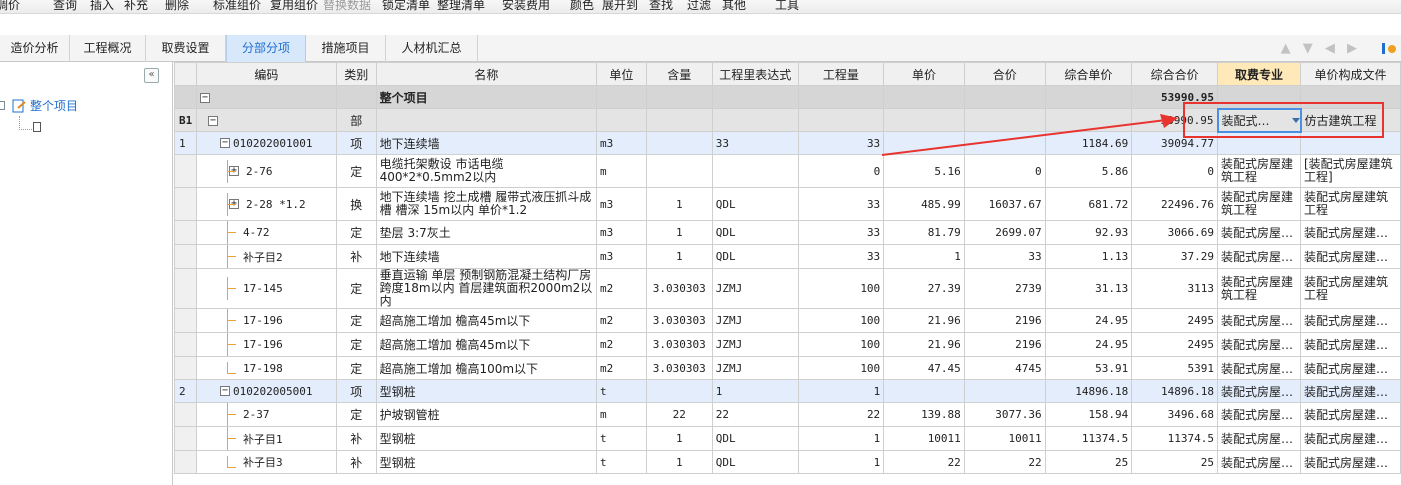  I want to click on arrow-right-icon: ▶, so click(1352, 48).